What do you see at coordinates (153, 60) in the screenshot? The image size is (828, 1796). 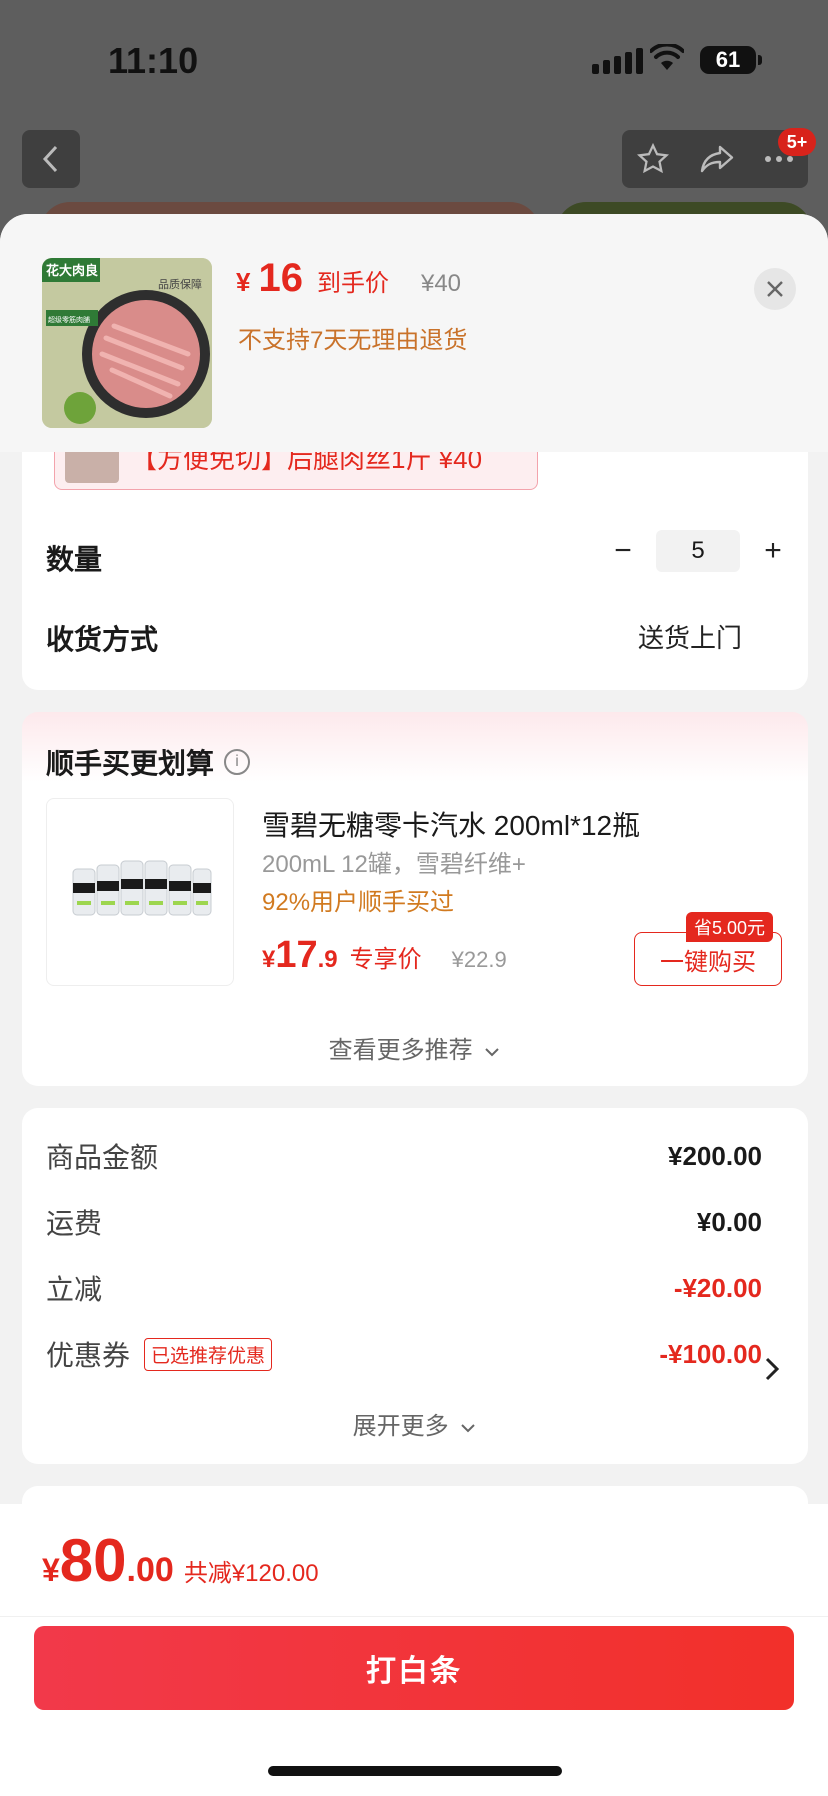 I see `status-time: 11:10` at bounding box center [153, 60].